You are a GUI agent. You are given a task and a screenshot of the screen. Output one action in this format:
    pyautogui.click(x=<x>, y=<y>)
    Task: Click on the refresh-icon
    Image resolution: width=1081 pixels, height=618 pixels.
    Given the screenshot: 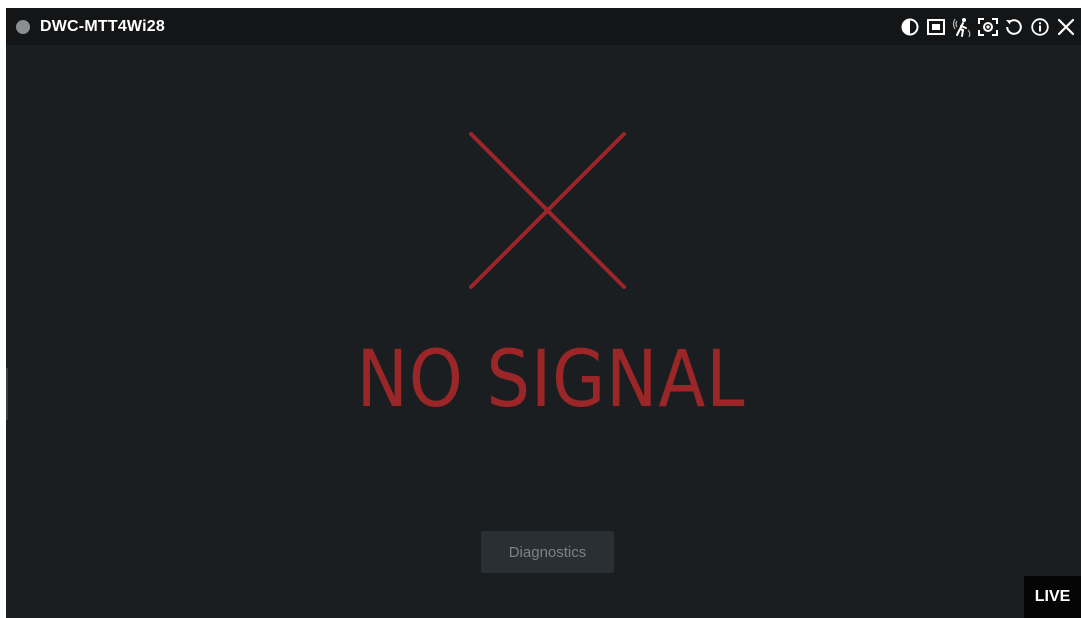 What is the action you would take?
    pyautogui.click(x=1014, y=27)
    